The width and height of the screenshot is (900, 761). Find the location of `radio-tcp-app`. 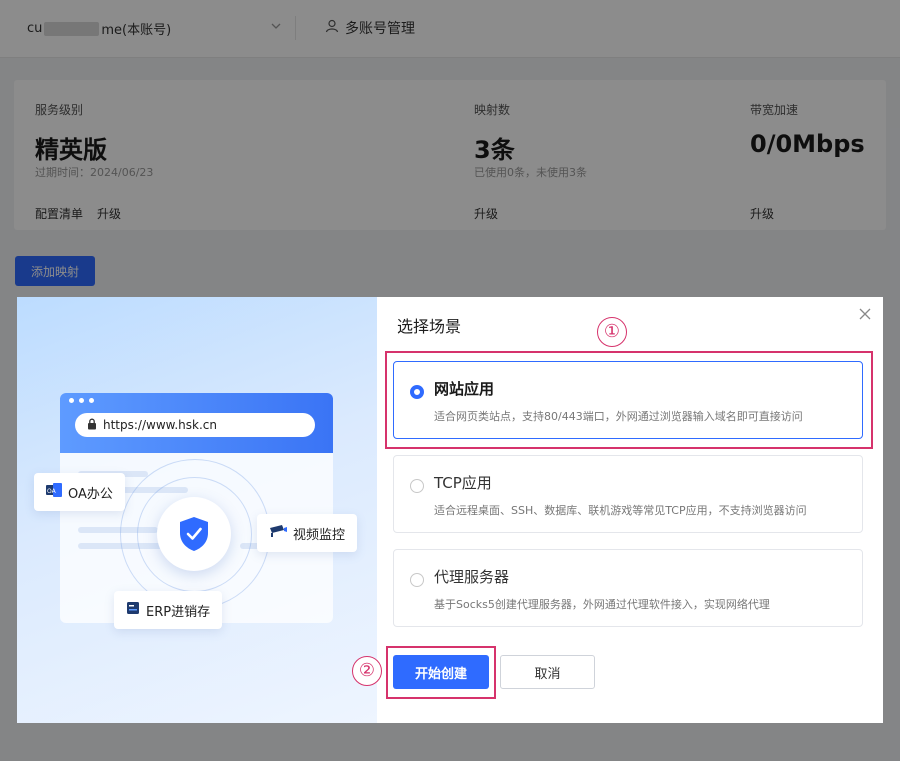

radio-tcp-app is located at coordinates (417, 486).